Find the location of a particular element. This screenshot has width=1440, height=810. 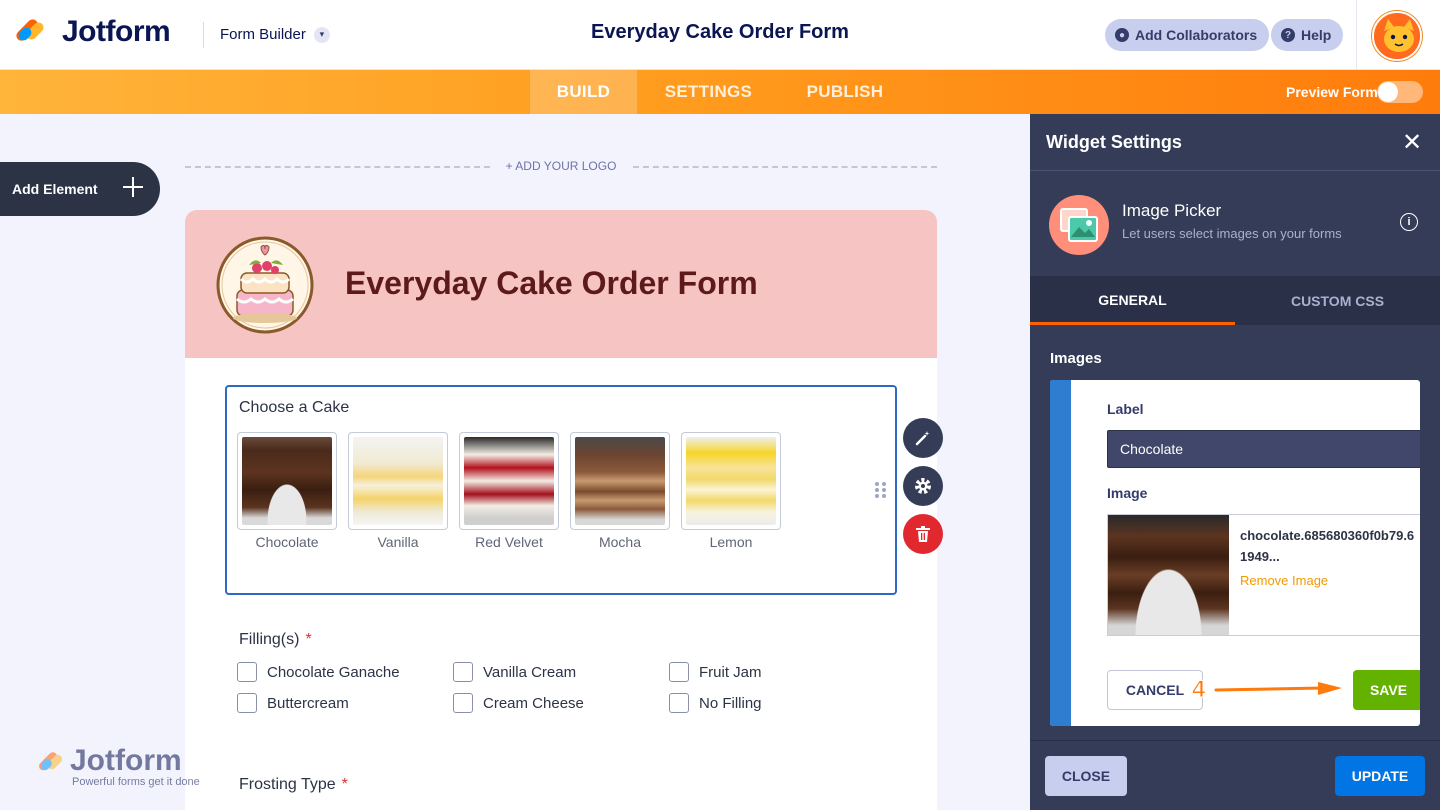

step-number-annotation: 4 is located at coordinates (1198, 690).